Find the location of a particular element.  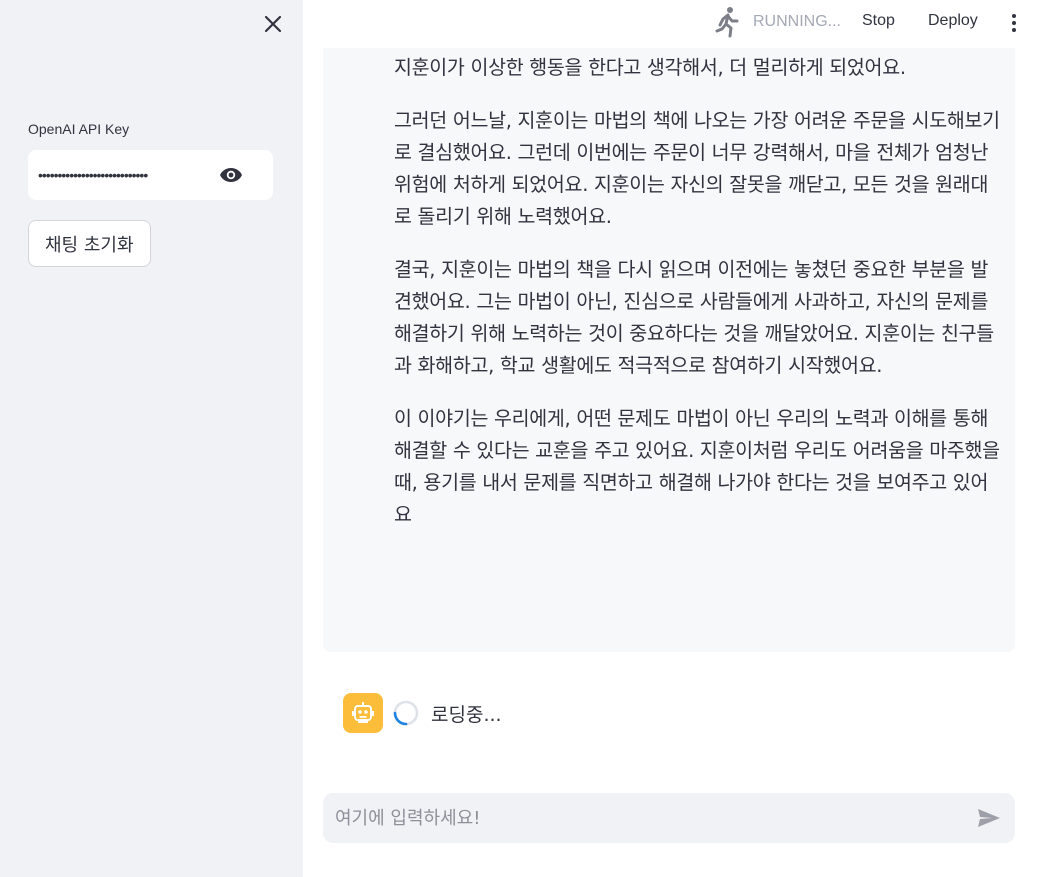

send-icon is located at coordinates (989, 818).